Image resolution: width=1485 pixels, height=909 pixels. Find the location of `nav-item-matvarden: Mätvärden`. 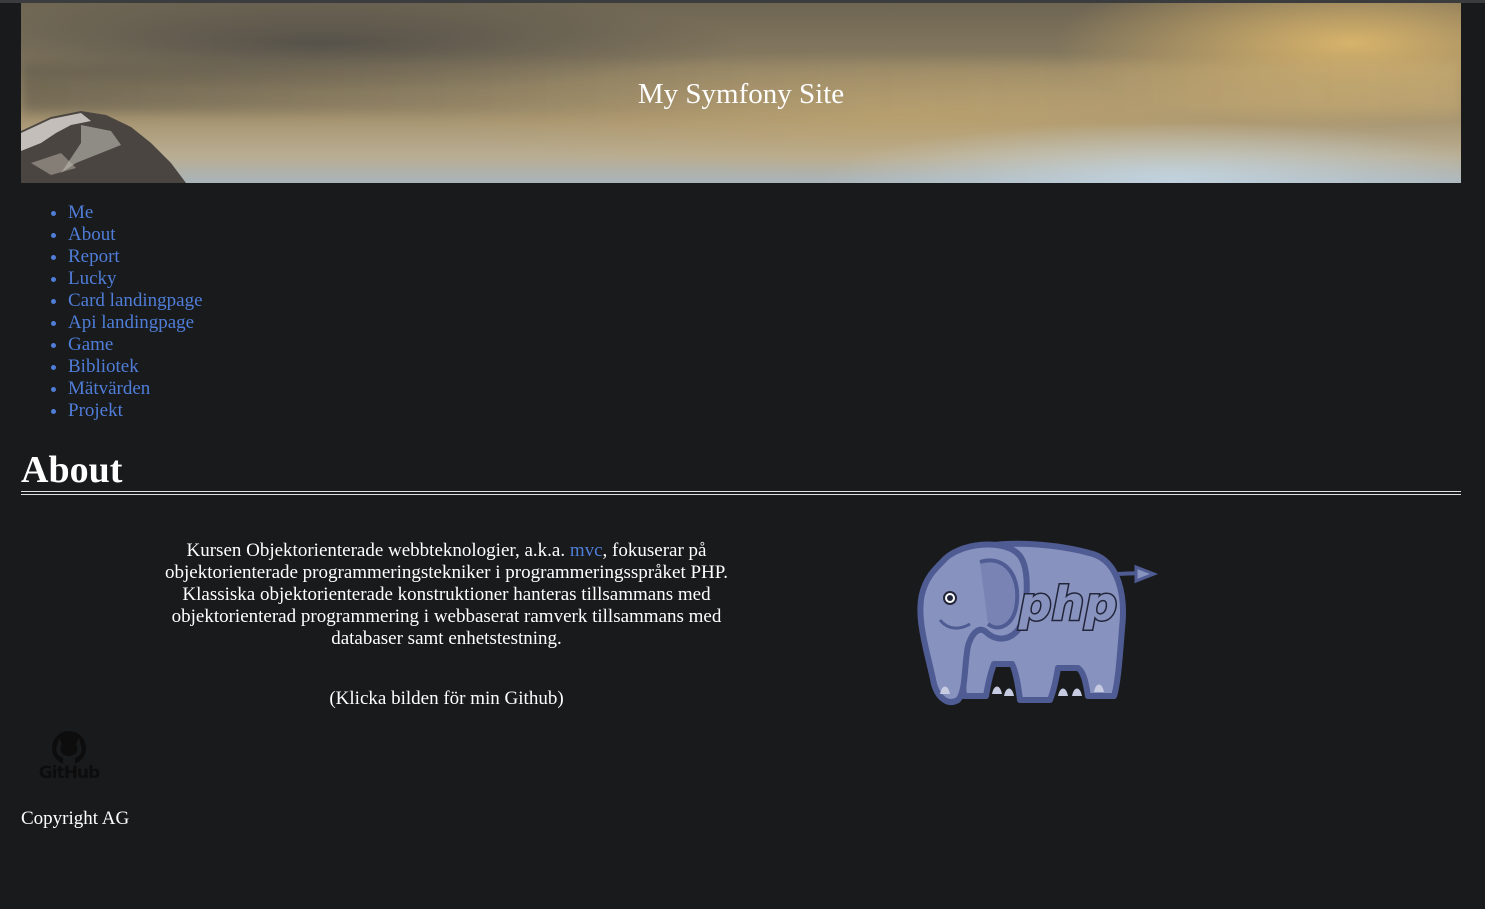

nav-item-matvarden: Mätvärden is located at coordinates (135, 389).